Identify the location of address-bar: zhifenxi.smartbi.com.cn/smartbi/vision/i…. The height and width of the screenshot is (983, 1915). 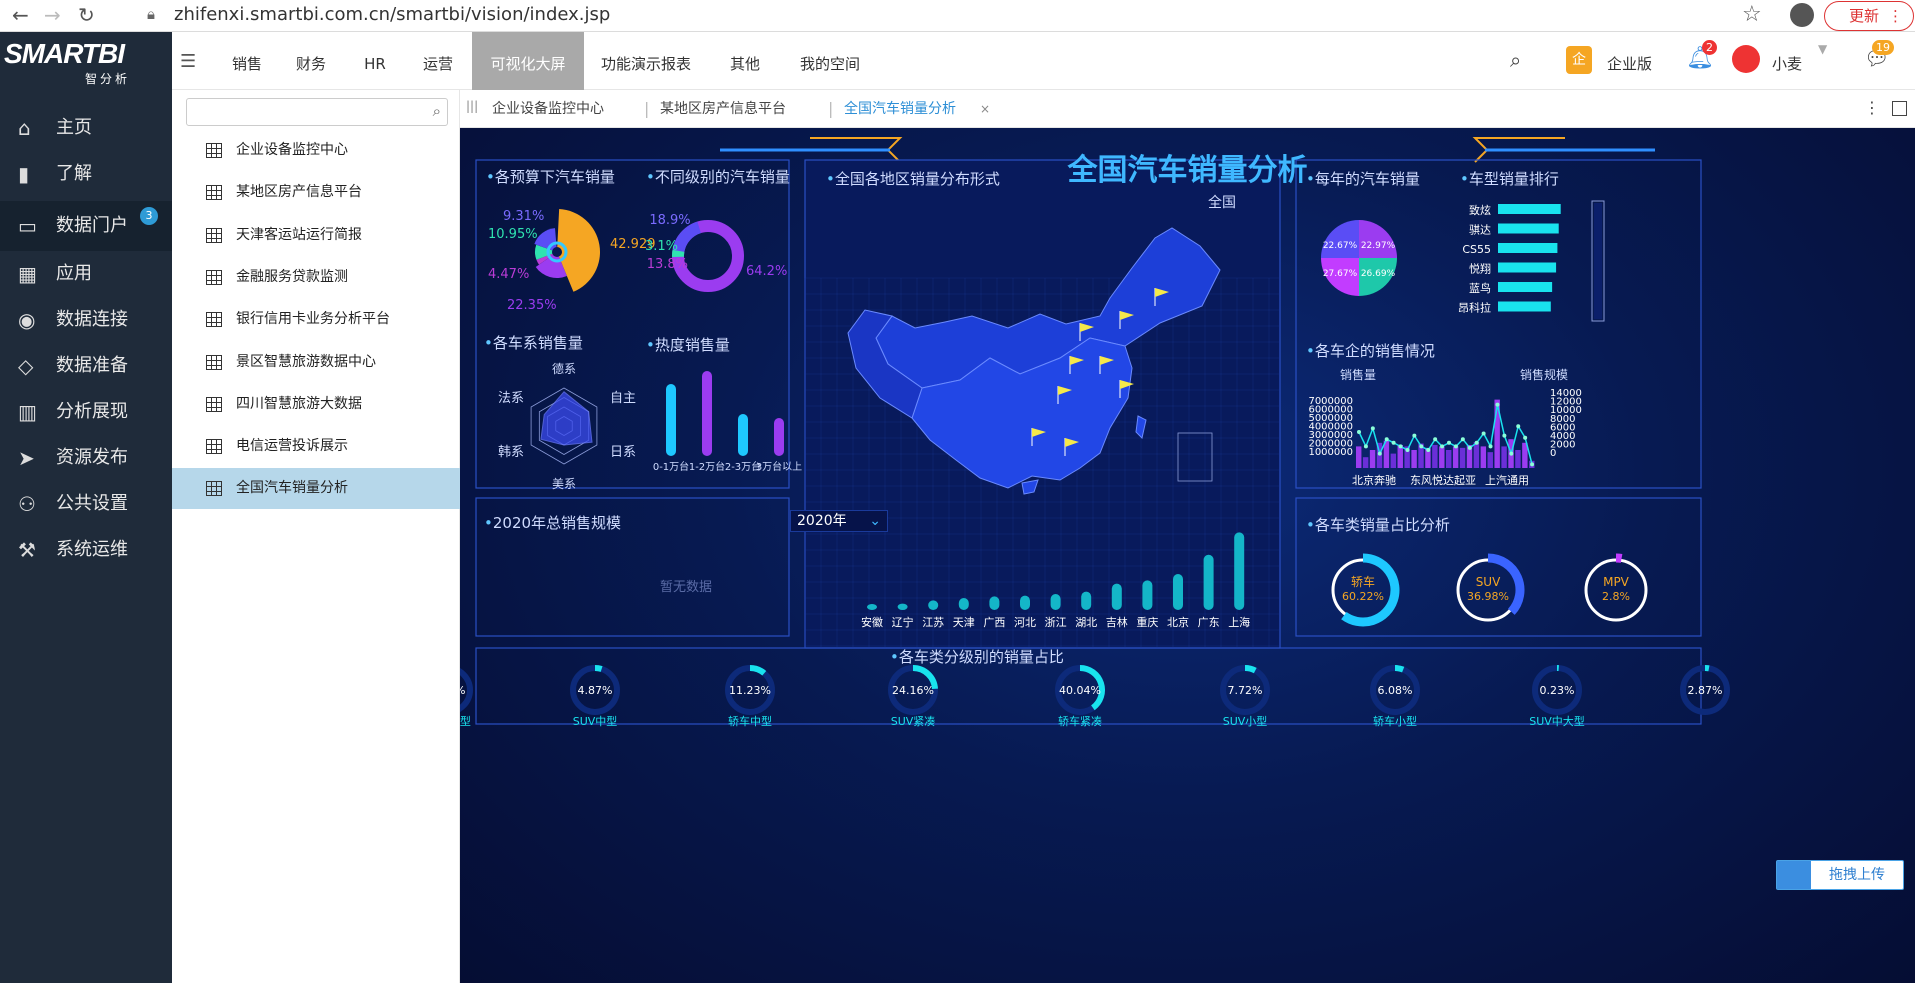
(392, 14).